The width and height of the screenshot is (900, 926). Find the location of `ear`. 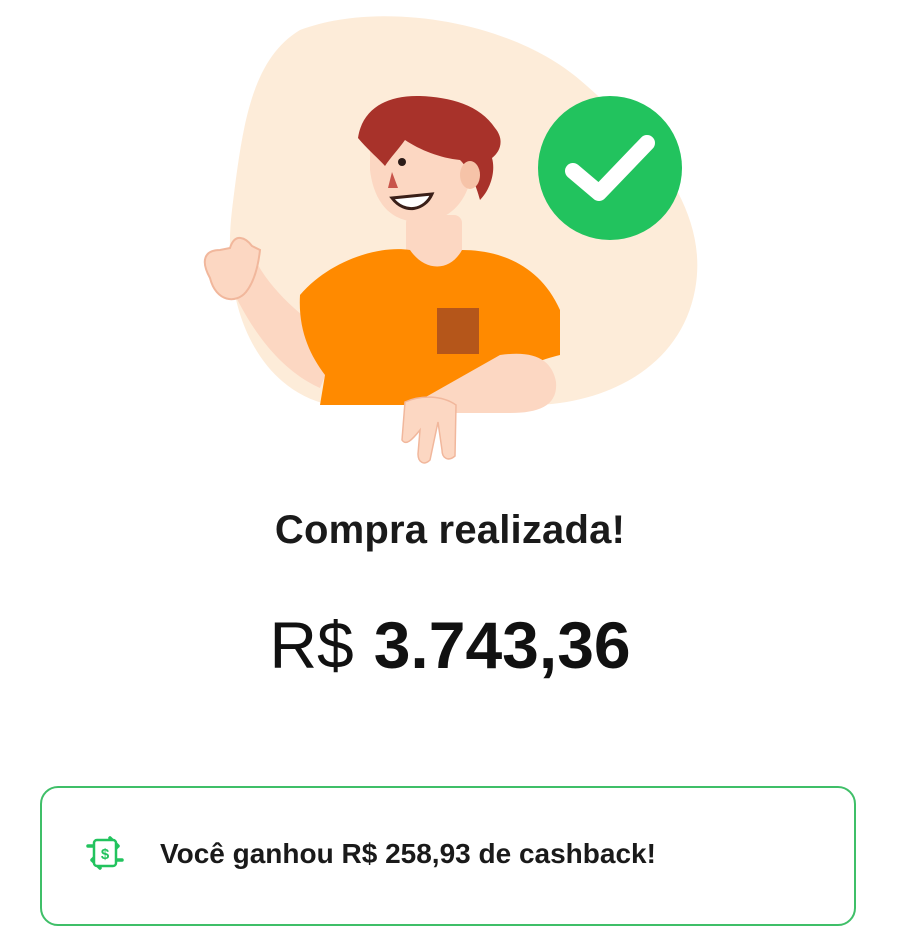

ear is located at coordinates (470, 175).